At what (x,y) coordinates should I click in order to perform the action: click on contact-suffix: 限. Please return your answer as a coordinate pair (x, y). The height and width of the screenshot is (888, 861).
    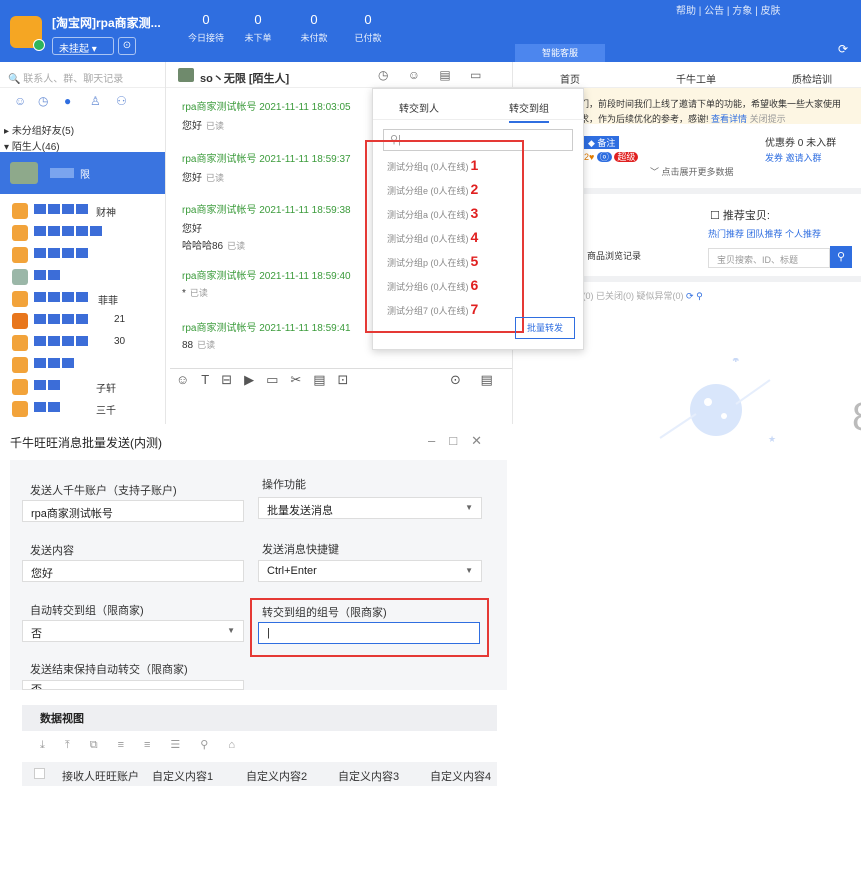
    Looking at the image, I should click on (85, 175).